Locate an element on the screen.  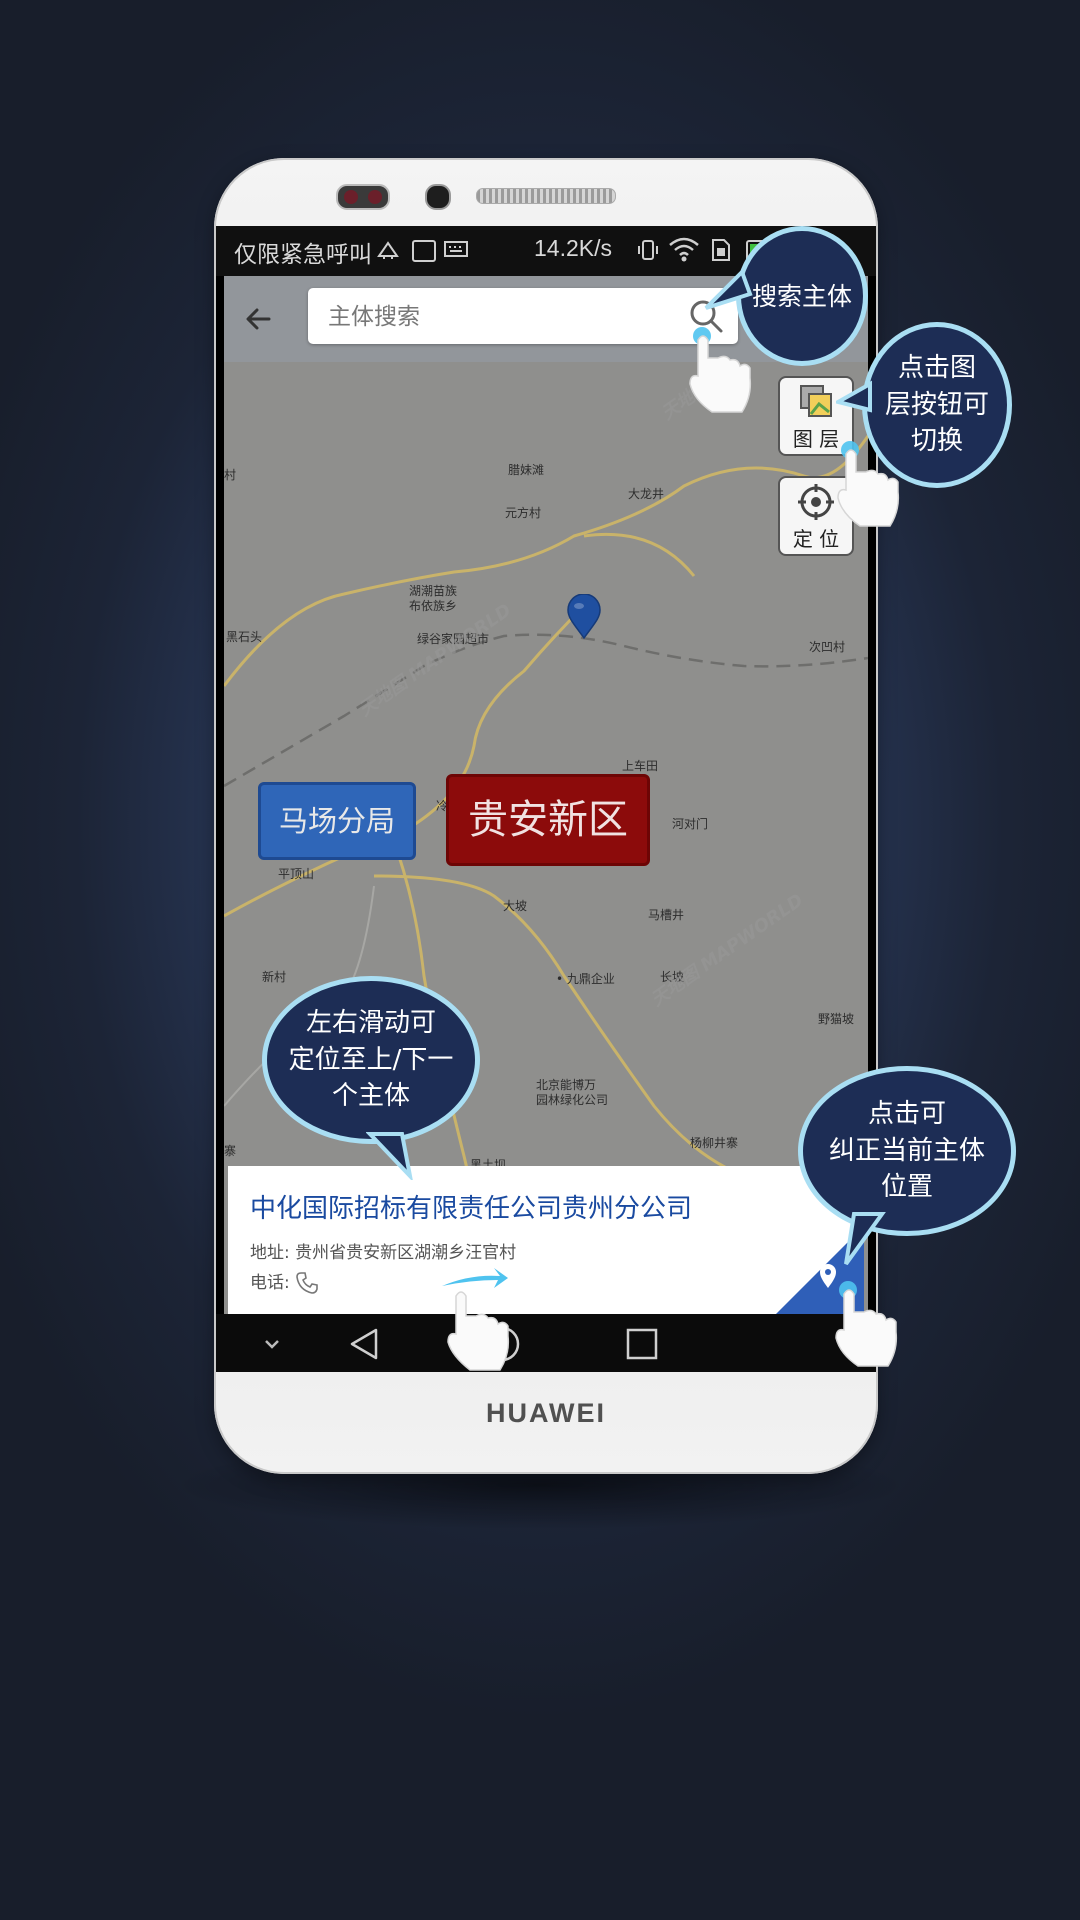
address-label: 地址: is located at coordinates (270, 1253).